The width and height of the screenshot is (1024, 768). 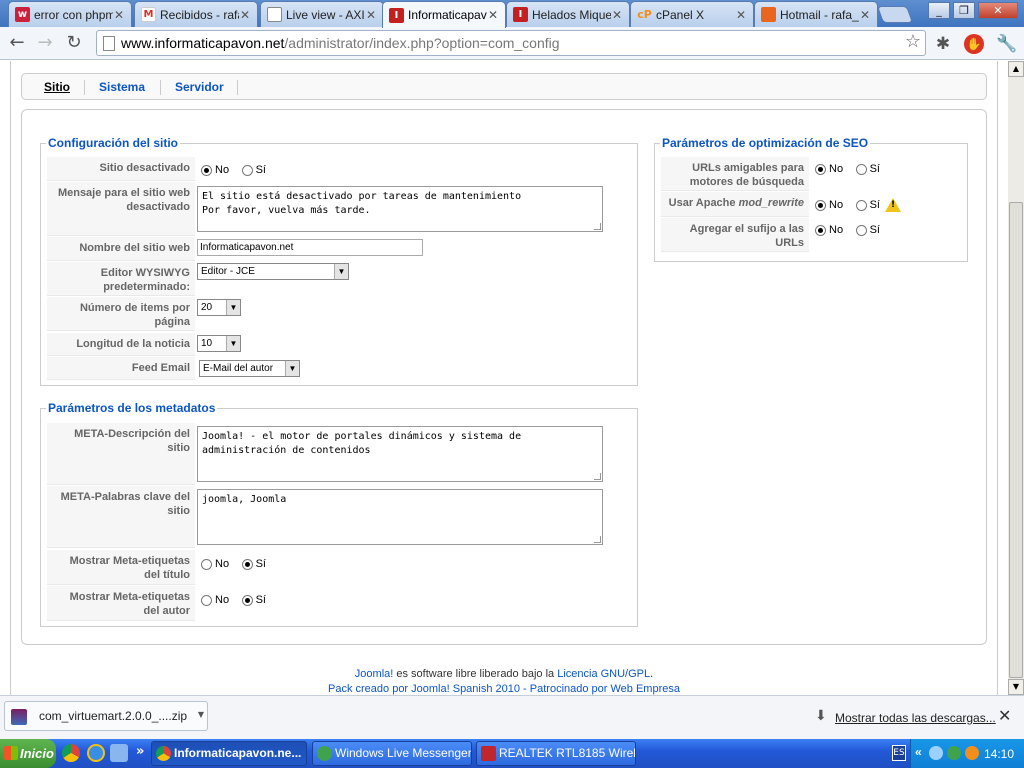 What do you see at coordinates (781, 204) in the screenshot?
I see `rewrite-row: Usar Apache mod_rewrite No Sí!` at bounding box center [781, 204].